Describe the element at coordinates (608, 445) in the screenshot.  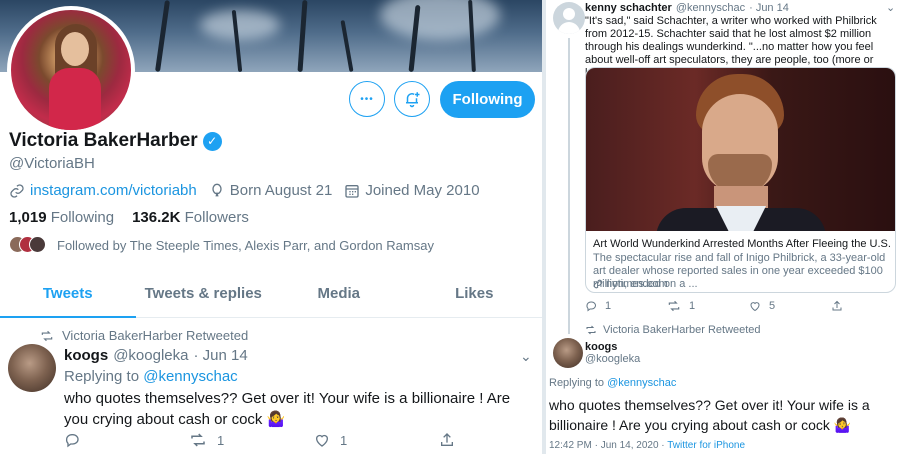
I see `reply-timestamp: 12:42 PM · Jun 14, 2020 ·` at that location.